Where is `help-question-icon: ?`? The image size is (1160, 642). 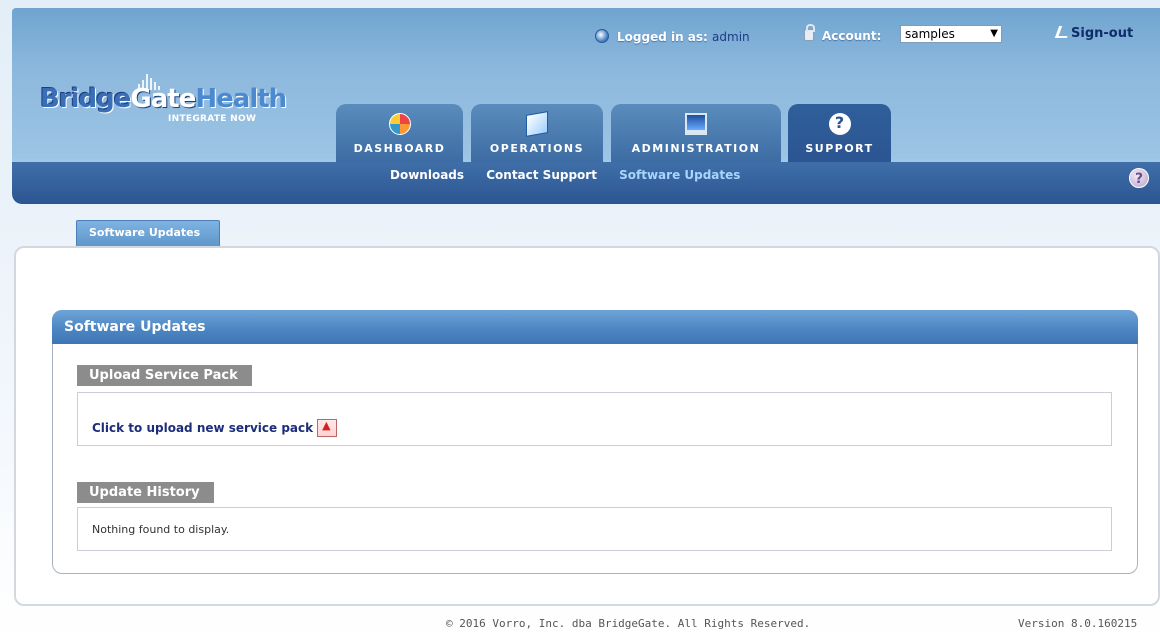 help-question-icon: ? is located at coordinates (1139, 178).